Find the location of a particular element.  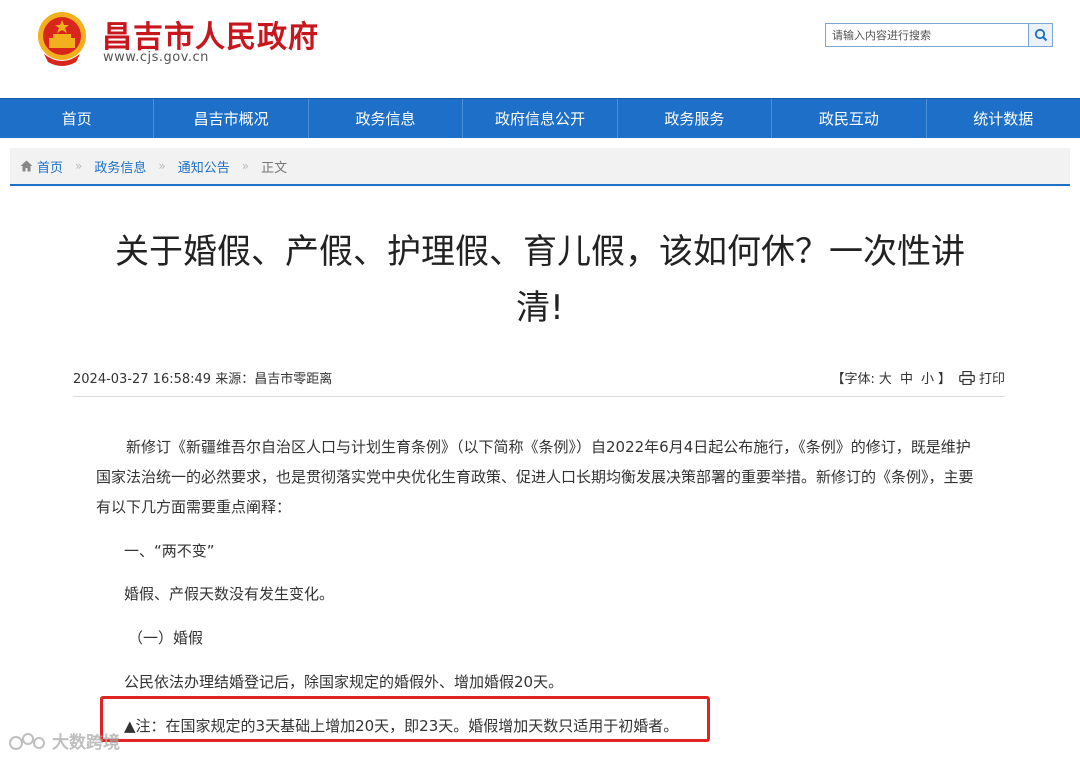

font-size-label-open: 【字体: is located at coordinates (853, 379).